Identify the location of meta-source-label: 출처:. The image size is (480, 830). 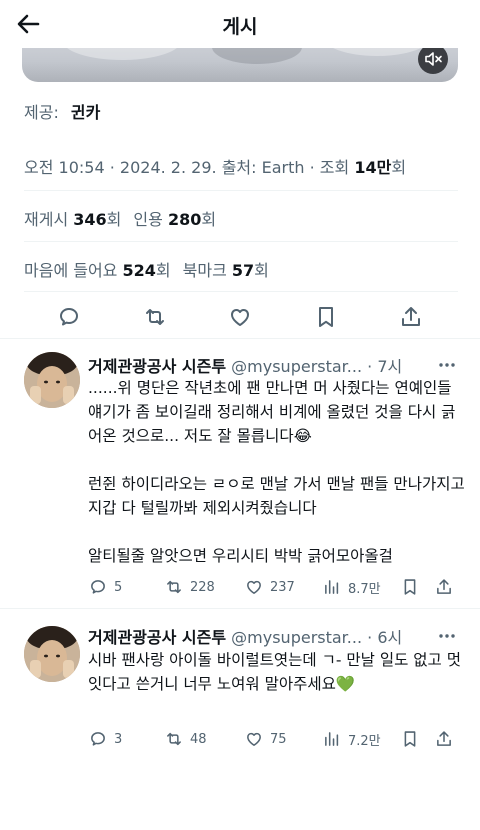
(239, 167).